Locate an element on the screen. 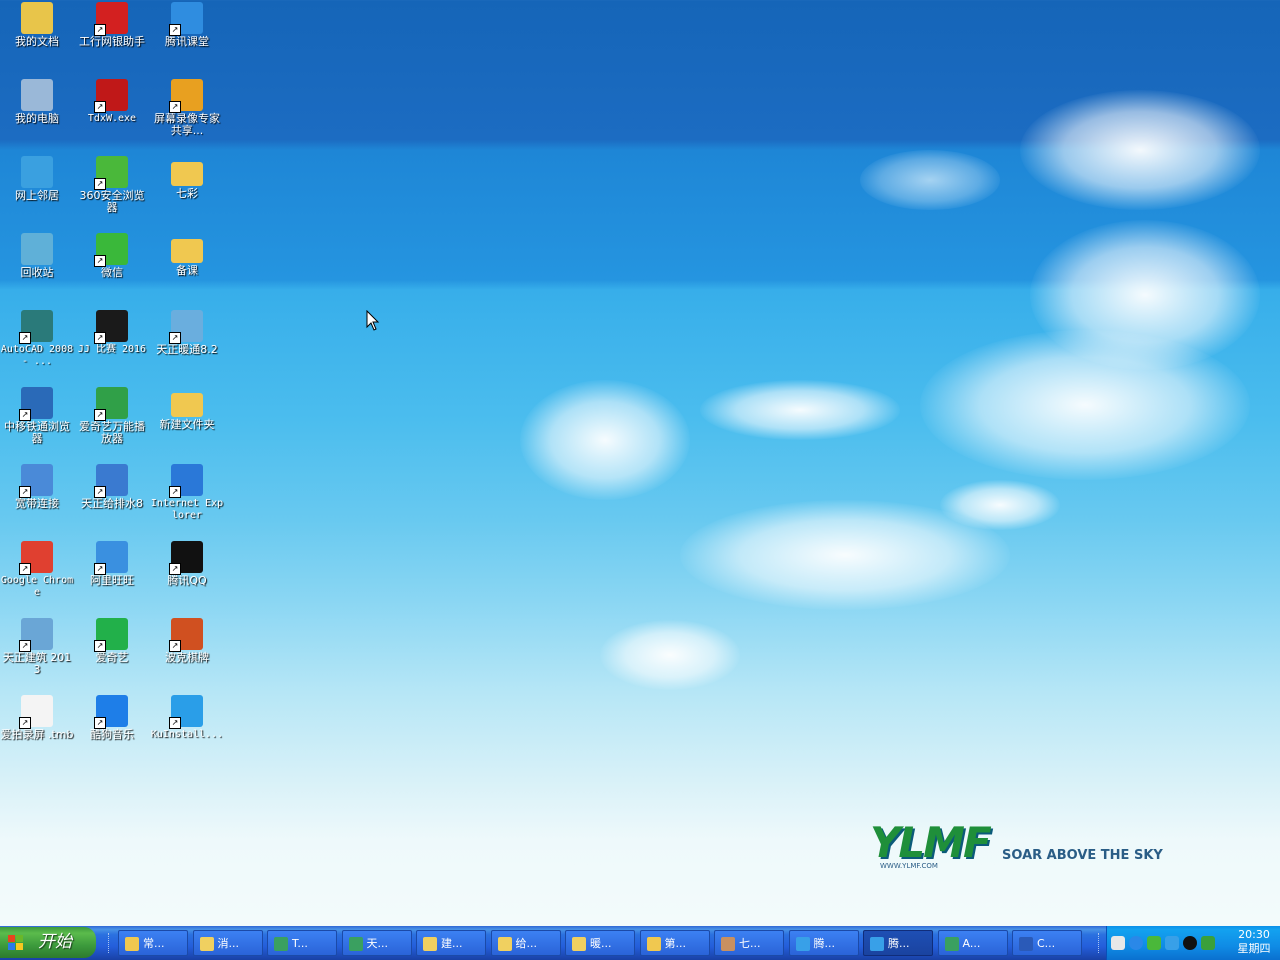  keyboard-icon is located at coordinates (1118, 943).